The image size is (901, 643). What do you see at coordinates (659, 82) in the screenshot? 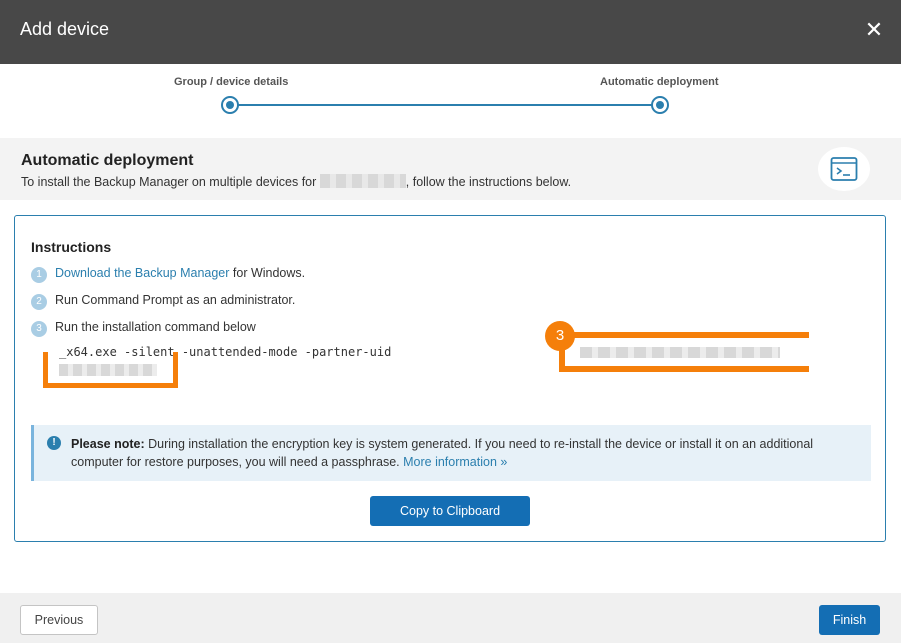
I see `step-label-automatic-deployment: Automatic deployment` at bounding box center [659, 82].